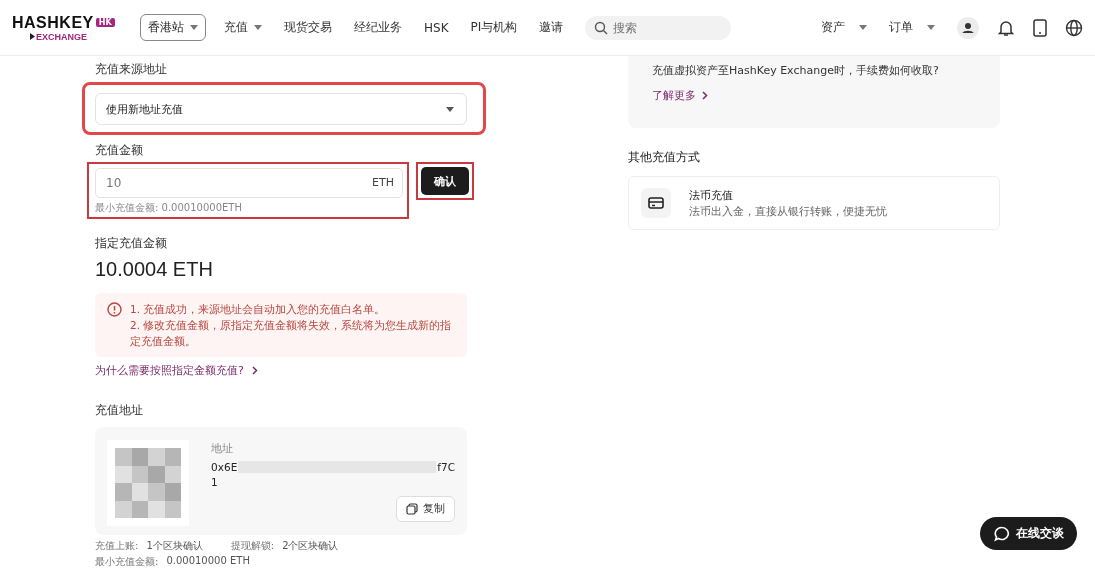  Describe the element at coordinates (176, 370) in the screenshot. I see `why-link: 为什么需要按照指定金额充值?` at that location.